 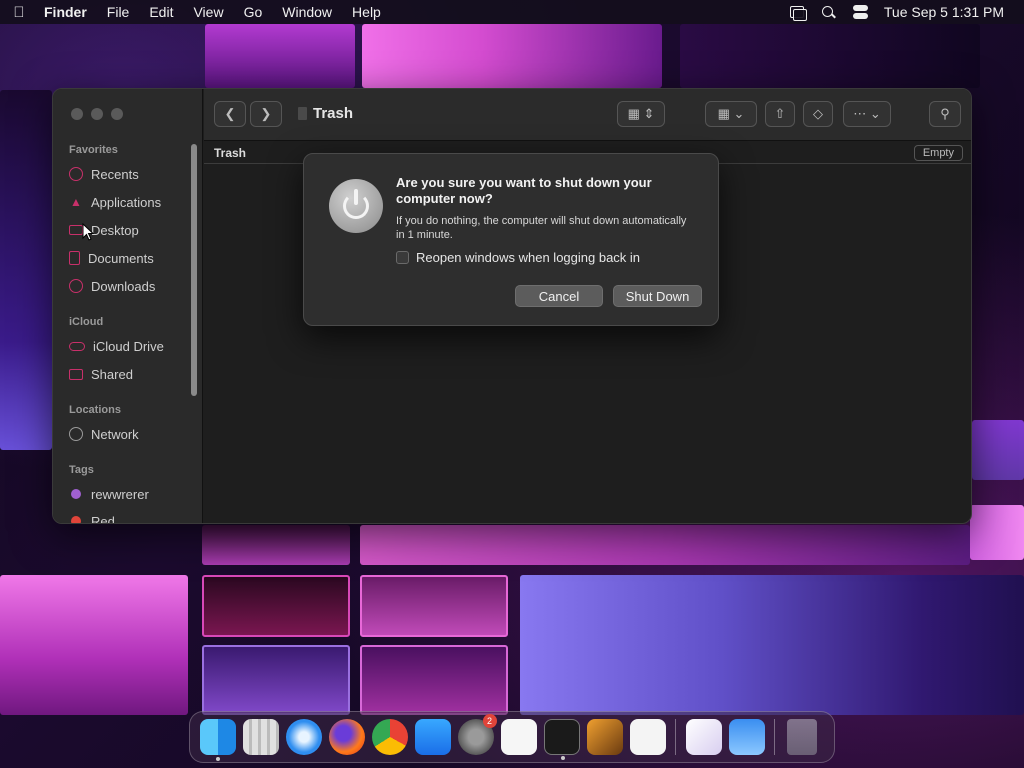 I want to click on dock-textedit-icon, so click(x=518, y=737).